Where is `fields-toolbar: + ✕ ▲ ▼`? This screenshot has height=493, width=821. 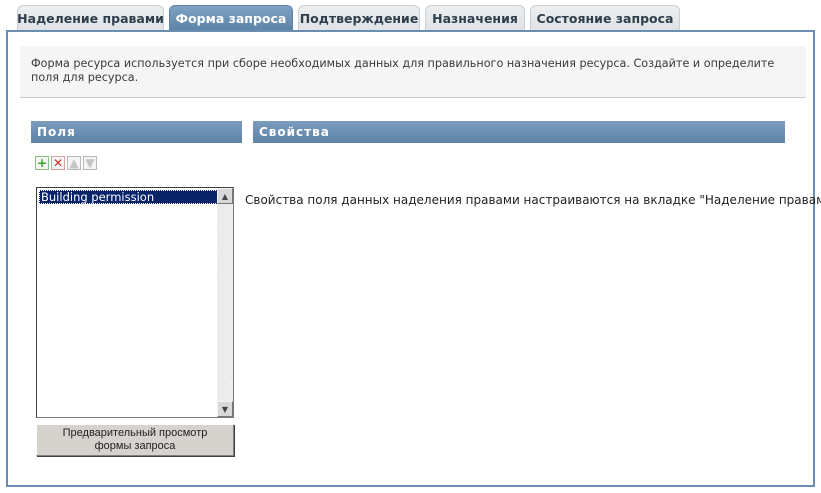
fields-toolbar: + ✕ ▲ ▼ is located at coordinates (66, 163).